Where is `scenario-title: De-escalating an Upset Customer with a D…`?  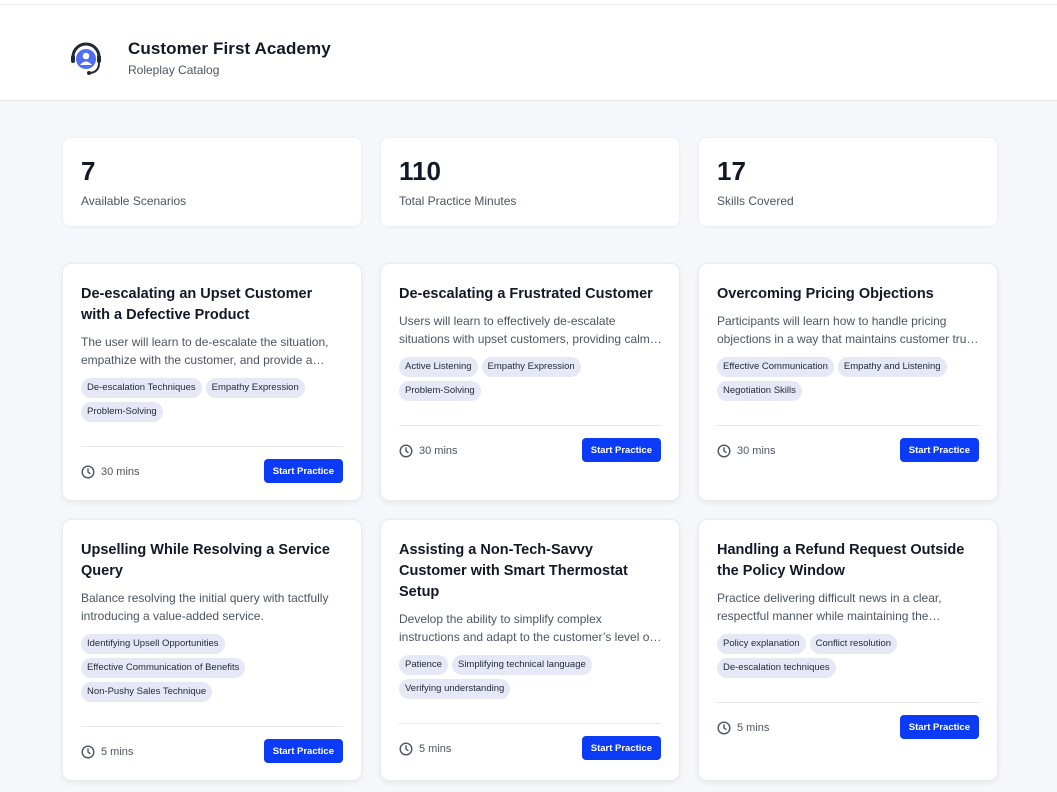
scenario-title: De-escalating an Upset Customer with a D… is located at coordinates (197, 304).